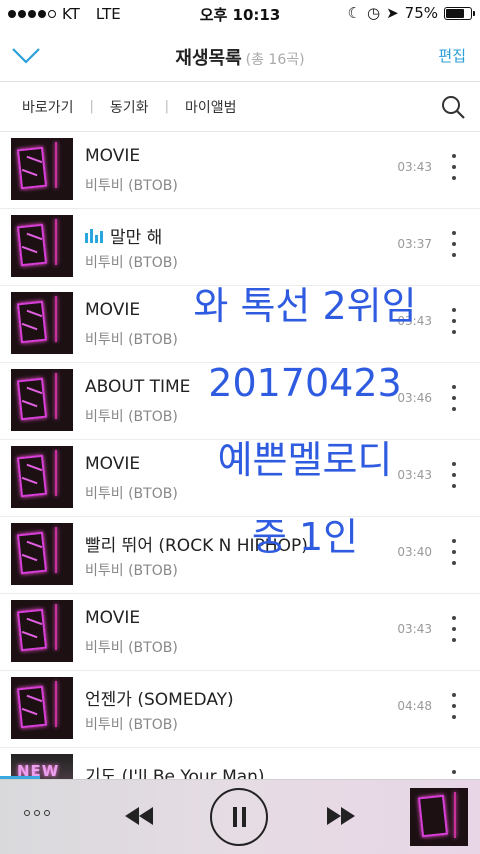 The image size is (480, 854). Describe the element at coordinates (373, 13) in the screenshot. I see `alarm-icon: ◷` at that location.